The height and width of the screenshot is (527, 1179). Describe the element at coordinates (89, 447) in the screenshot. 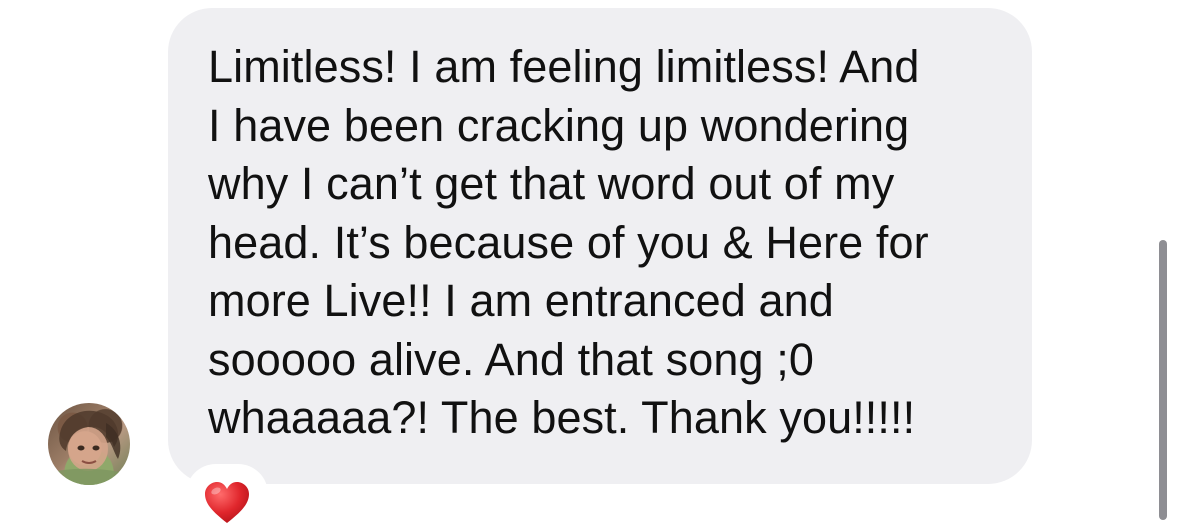

I see `avatar-photo-icon` at that location.